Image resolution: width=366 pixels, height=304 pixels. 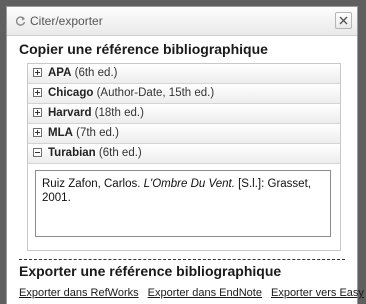 I want to click on accordion-item-turabian: Turabian (6th ed.), so click(x=184, y=154).